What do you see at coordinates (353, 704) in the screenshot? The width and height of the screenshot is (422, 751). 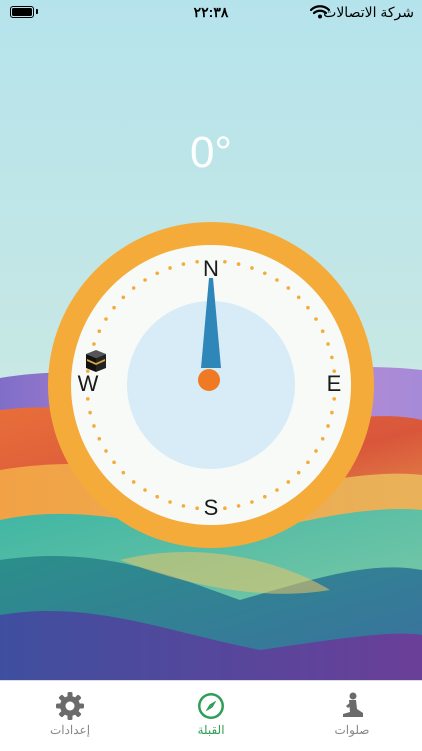 I see `prayer-icon` at bounding box center [353, 704].